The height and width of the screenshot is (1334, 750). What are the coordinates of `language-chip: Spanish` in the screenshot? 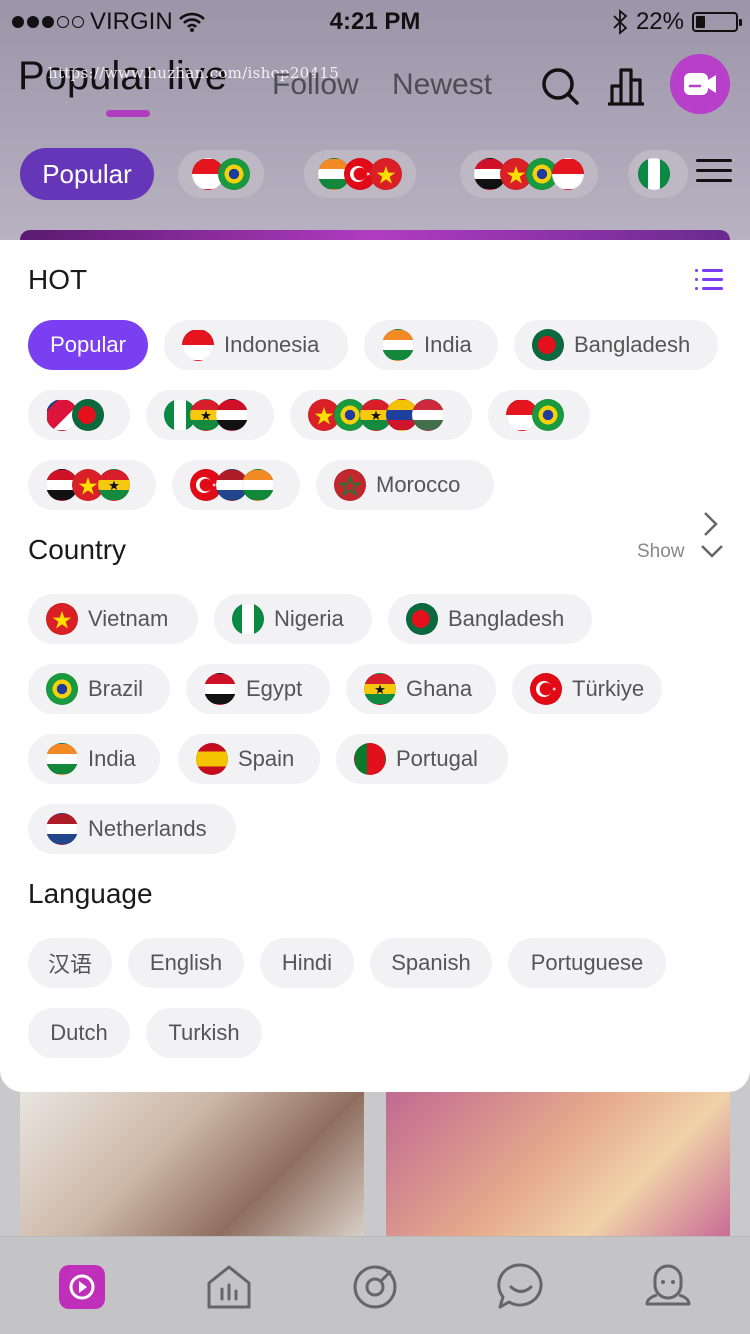 It's located at (431, 963).